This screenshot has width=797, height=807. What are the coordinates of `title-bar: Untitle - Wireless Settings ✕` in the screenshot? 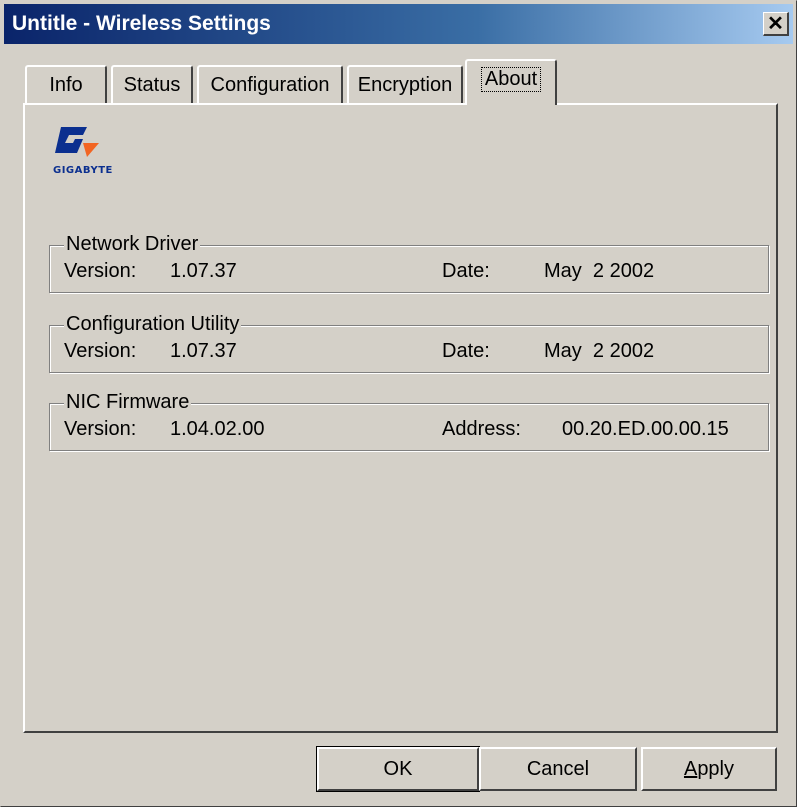 It's located at (398, 24).